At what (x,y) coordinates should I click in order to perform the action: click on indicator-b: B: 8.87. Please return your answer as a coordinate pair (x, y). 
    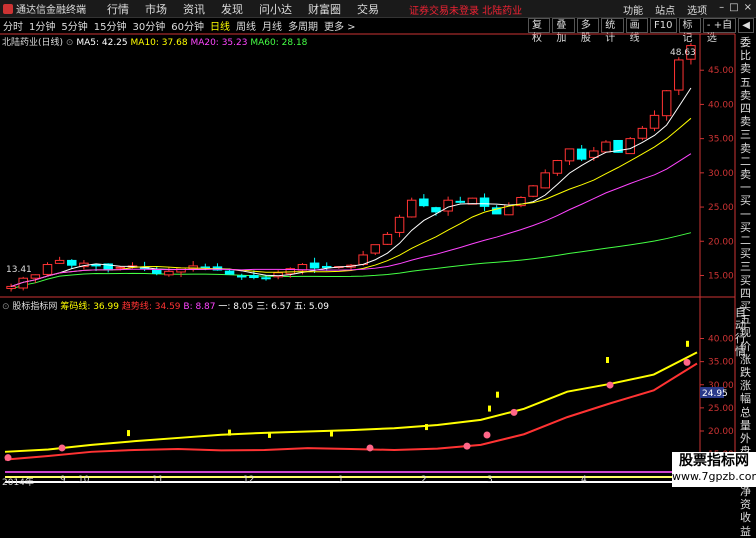
    Looking at the image, I should click on (199, 307).